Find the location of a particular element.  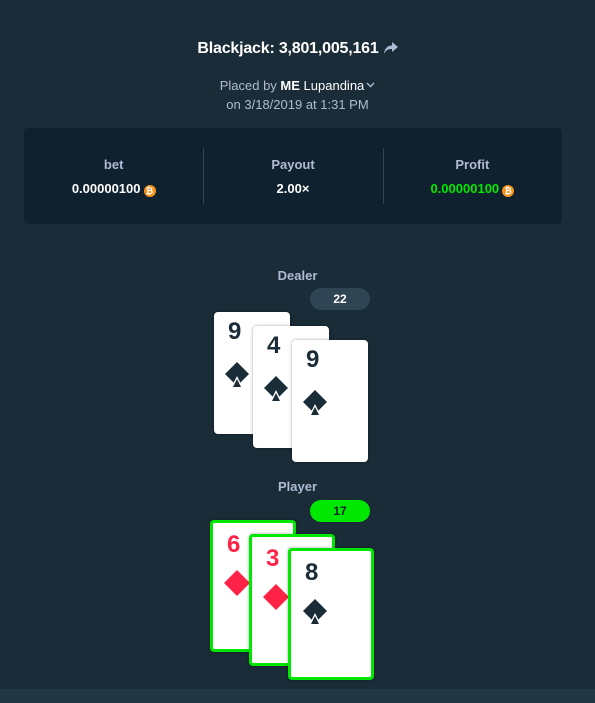

player-card: 8 is located at coordinates (331, 614).